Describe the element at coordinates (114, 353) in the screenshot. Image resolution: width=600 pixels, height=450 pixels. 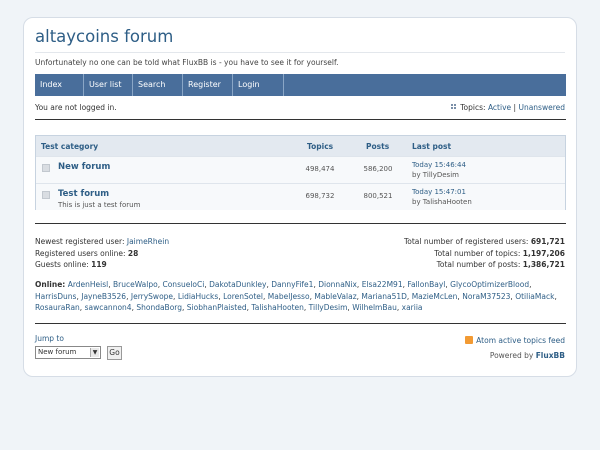
I see `go-button: Go` at that location.